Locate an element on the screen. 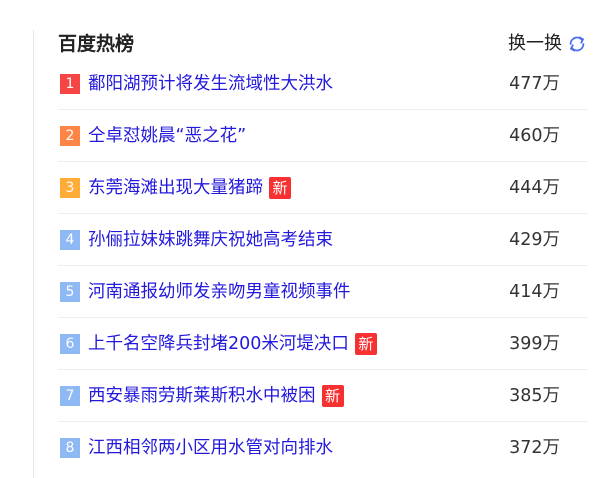 The image size is (605, 478). divider-line is located at coordinates (33, 254).